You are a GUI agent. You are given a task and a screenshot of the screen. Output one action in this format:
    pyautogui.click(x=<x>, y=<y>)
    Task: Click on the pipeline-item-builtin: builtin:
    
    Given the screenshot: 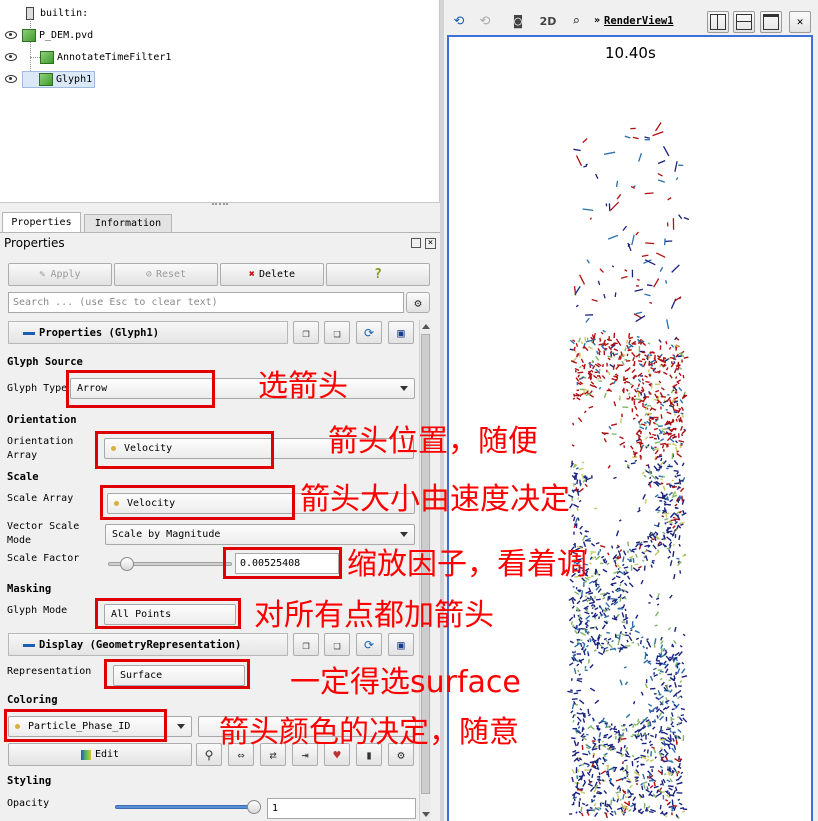 What is the action you would take?
    pyautogui.click(x=57, y=13)
    